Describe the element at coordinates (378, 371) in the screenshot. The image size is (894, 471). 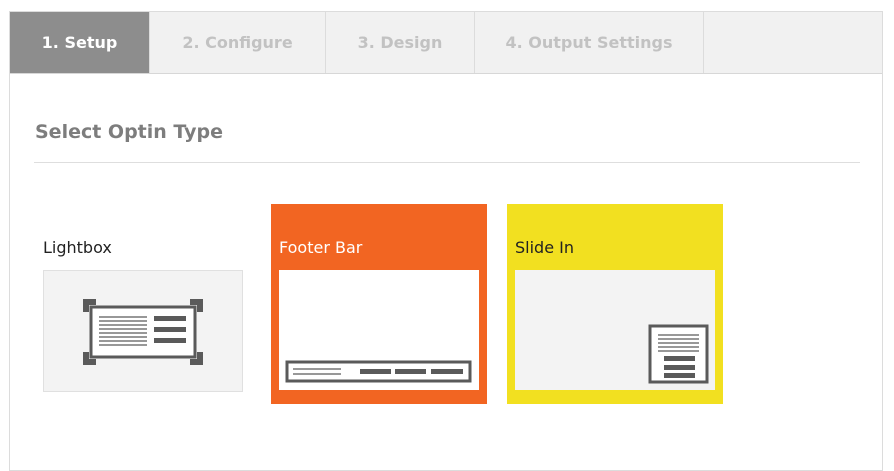
I see `footer-bar-layout-icon` at that location.